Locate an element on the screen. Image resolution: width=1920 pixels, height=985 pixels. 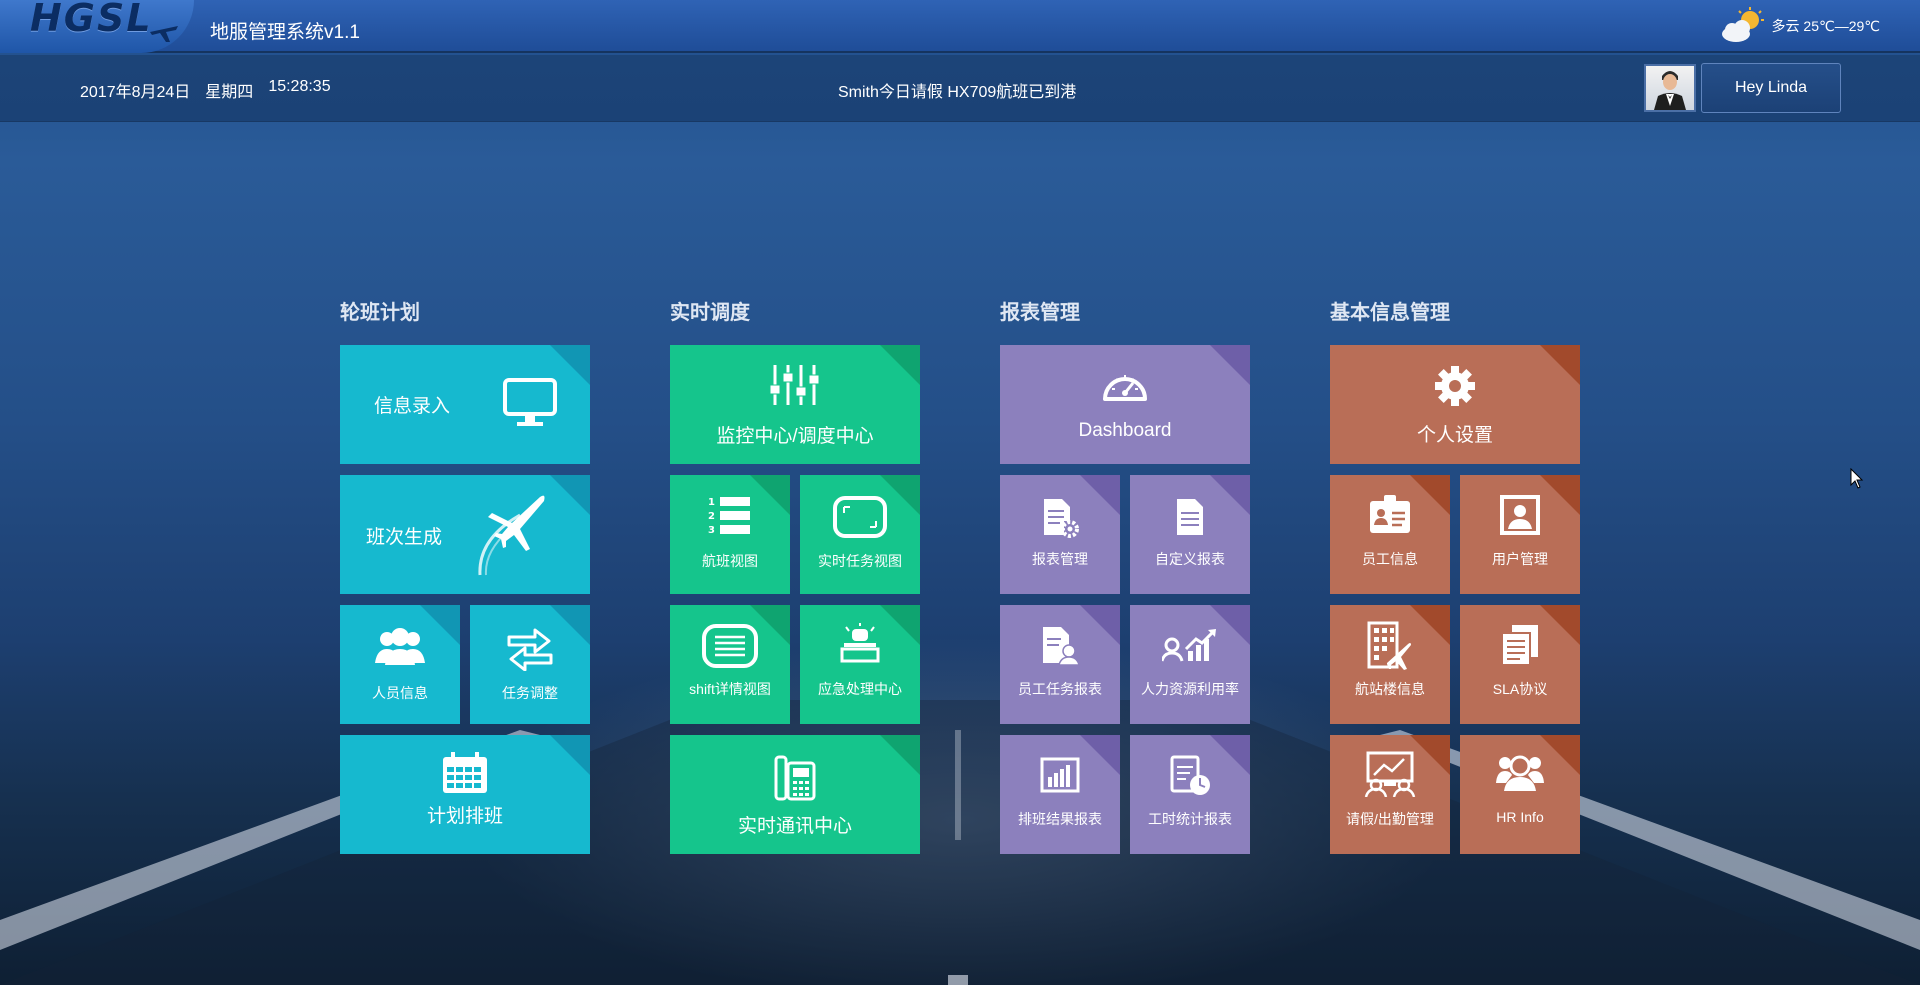
tile-label: 用户管理 is located at coordinates (1520, 559).